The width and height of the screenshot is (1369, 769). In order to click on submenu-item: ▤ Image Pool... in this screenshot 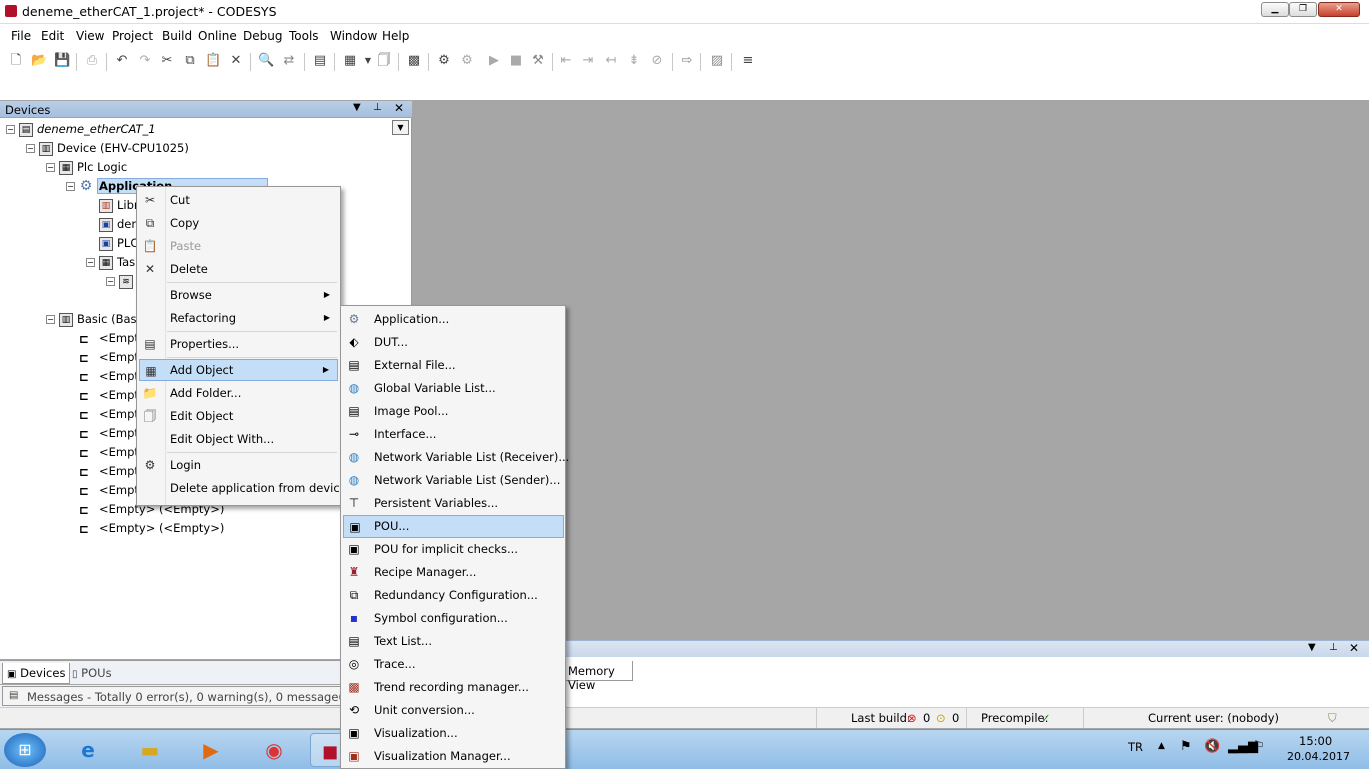, I will do `click(453, 411)`.